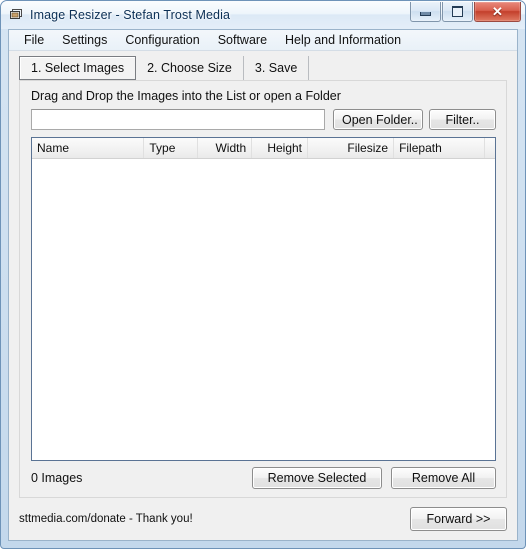 Image resolution: width=526 pixels, height=549 pixels. What do you see at coordinates (171, 148) in the screenshot?
I see `column-header-type: Type` at bounding box center [171, 148].